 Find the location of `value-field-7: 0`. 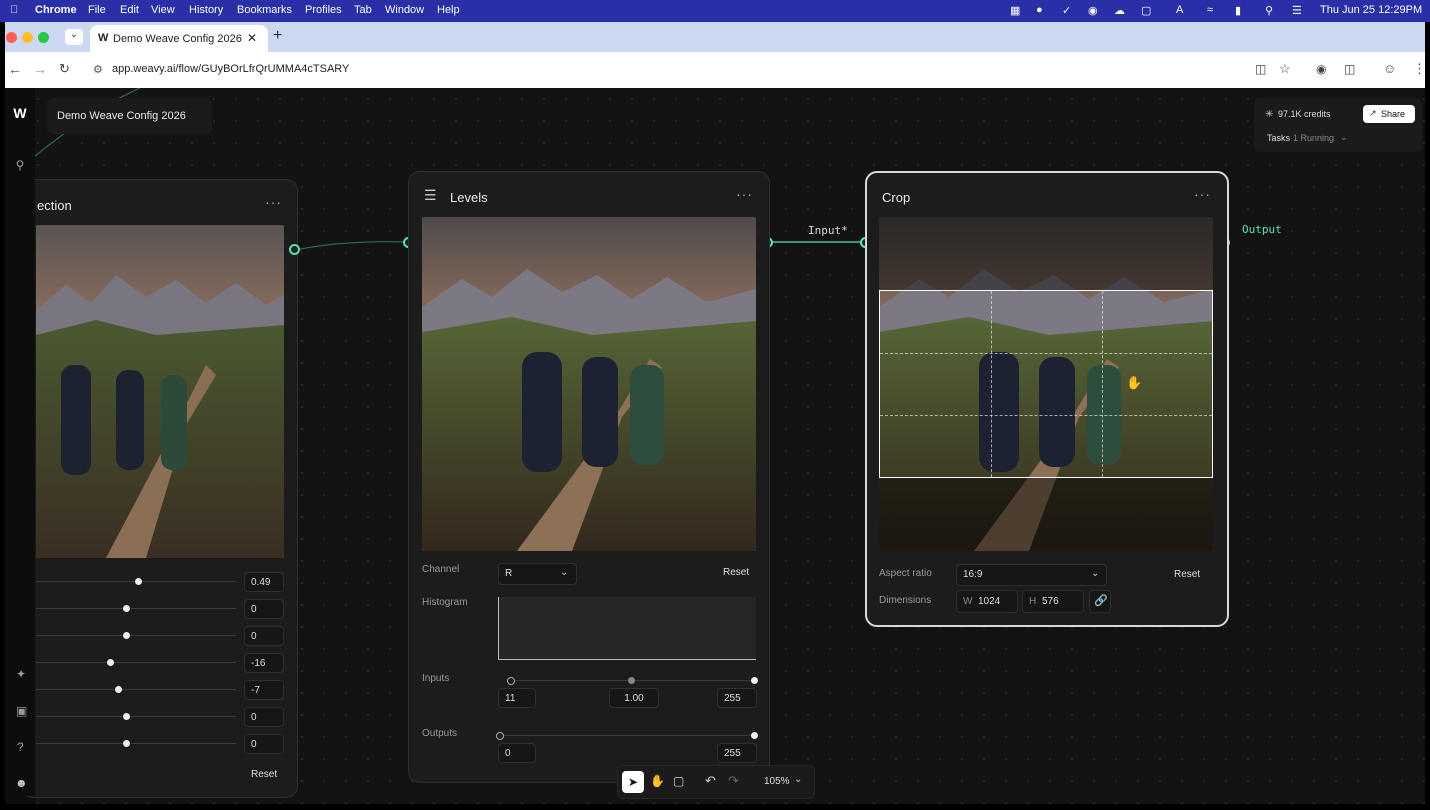

value-field-7: 0 is located at coordinates (264, 744).